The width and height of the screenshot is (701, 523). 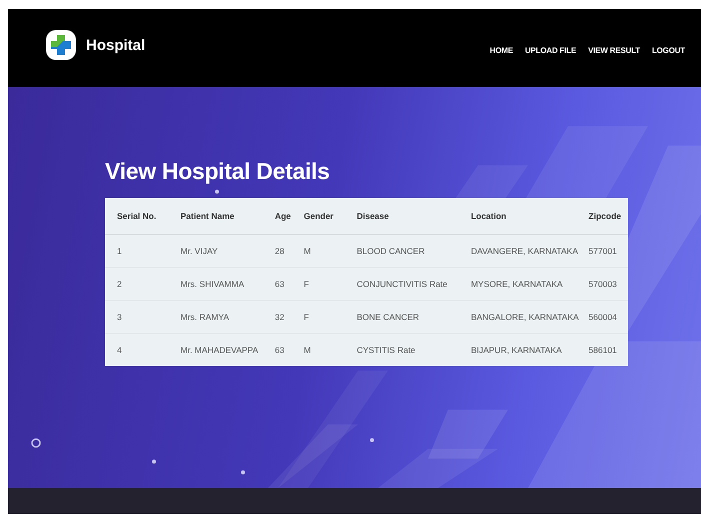 What do you see at coordinates (116, 45) in the screenshot?
I see `brand-name: Hospital` at bounding box center [116, 45].